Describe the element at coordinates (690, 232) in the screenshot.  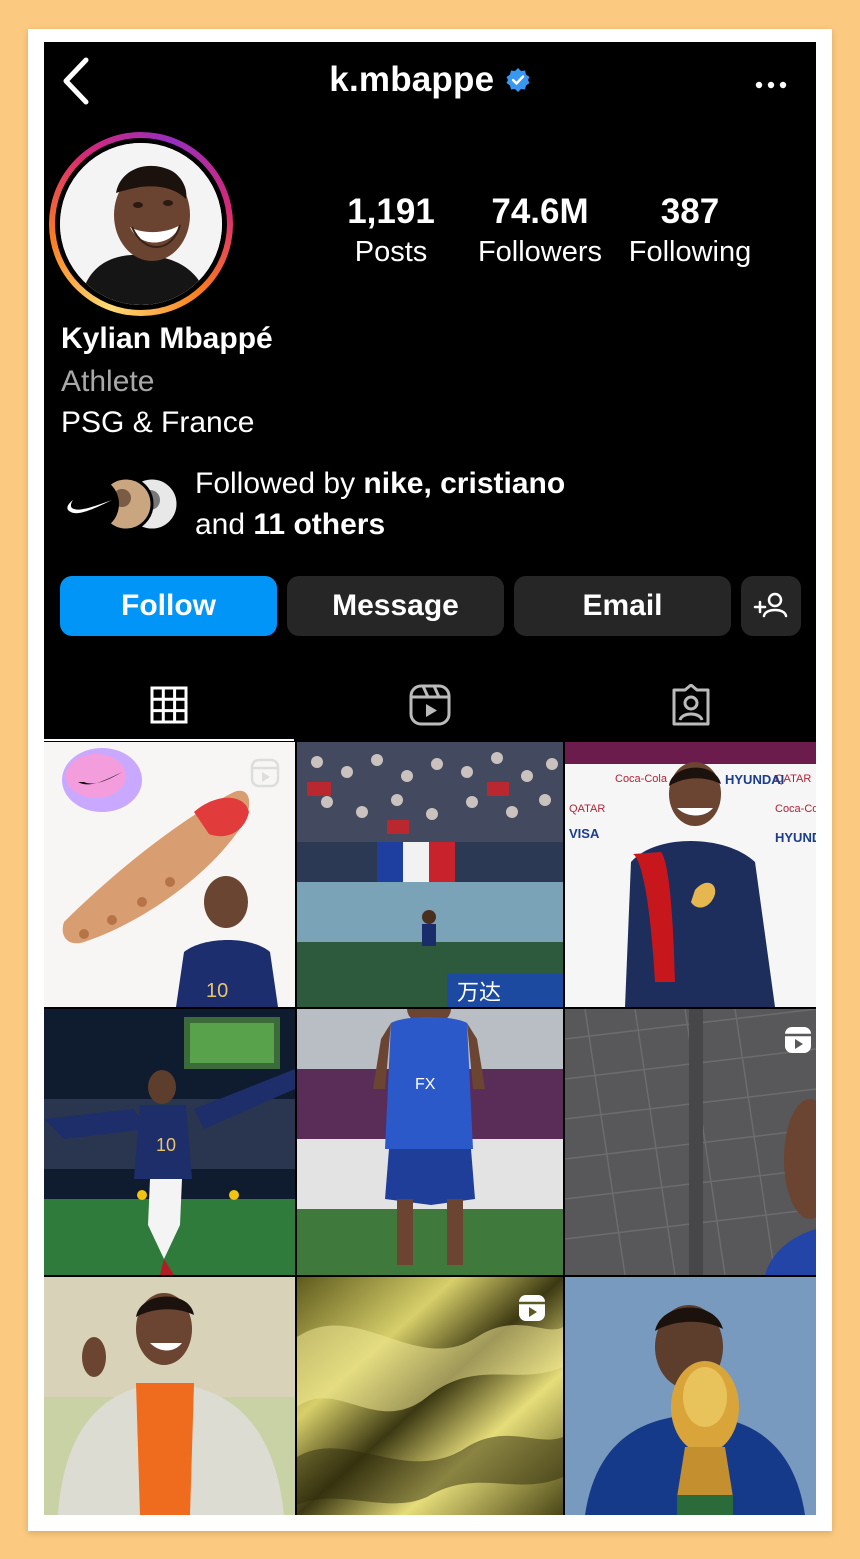
I see `following-count: 387 Following` at that location.